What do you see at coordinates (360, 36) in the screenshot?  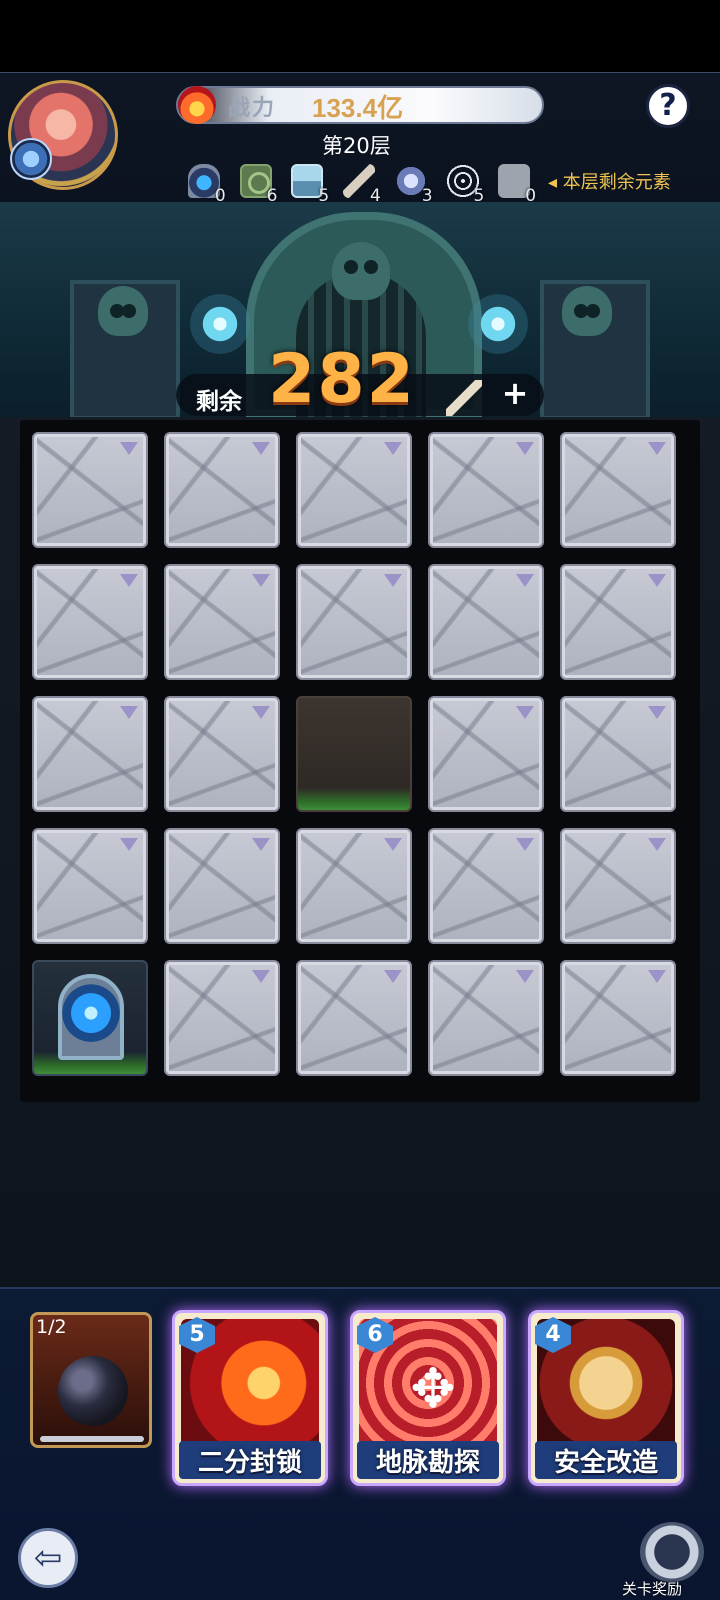 I see `status-bar` at bounding box center [360, 36].